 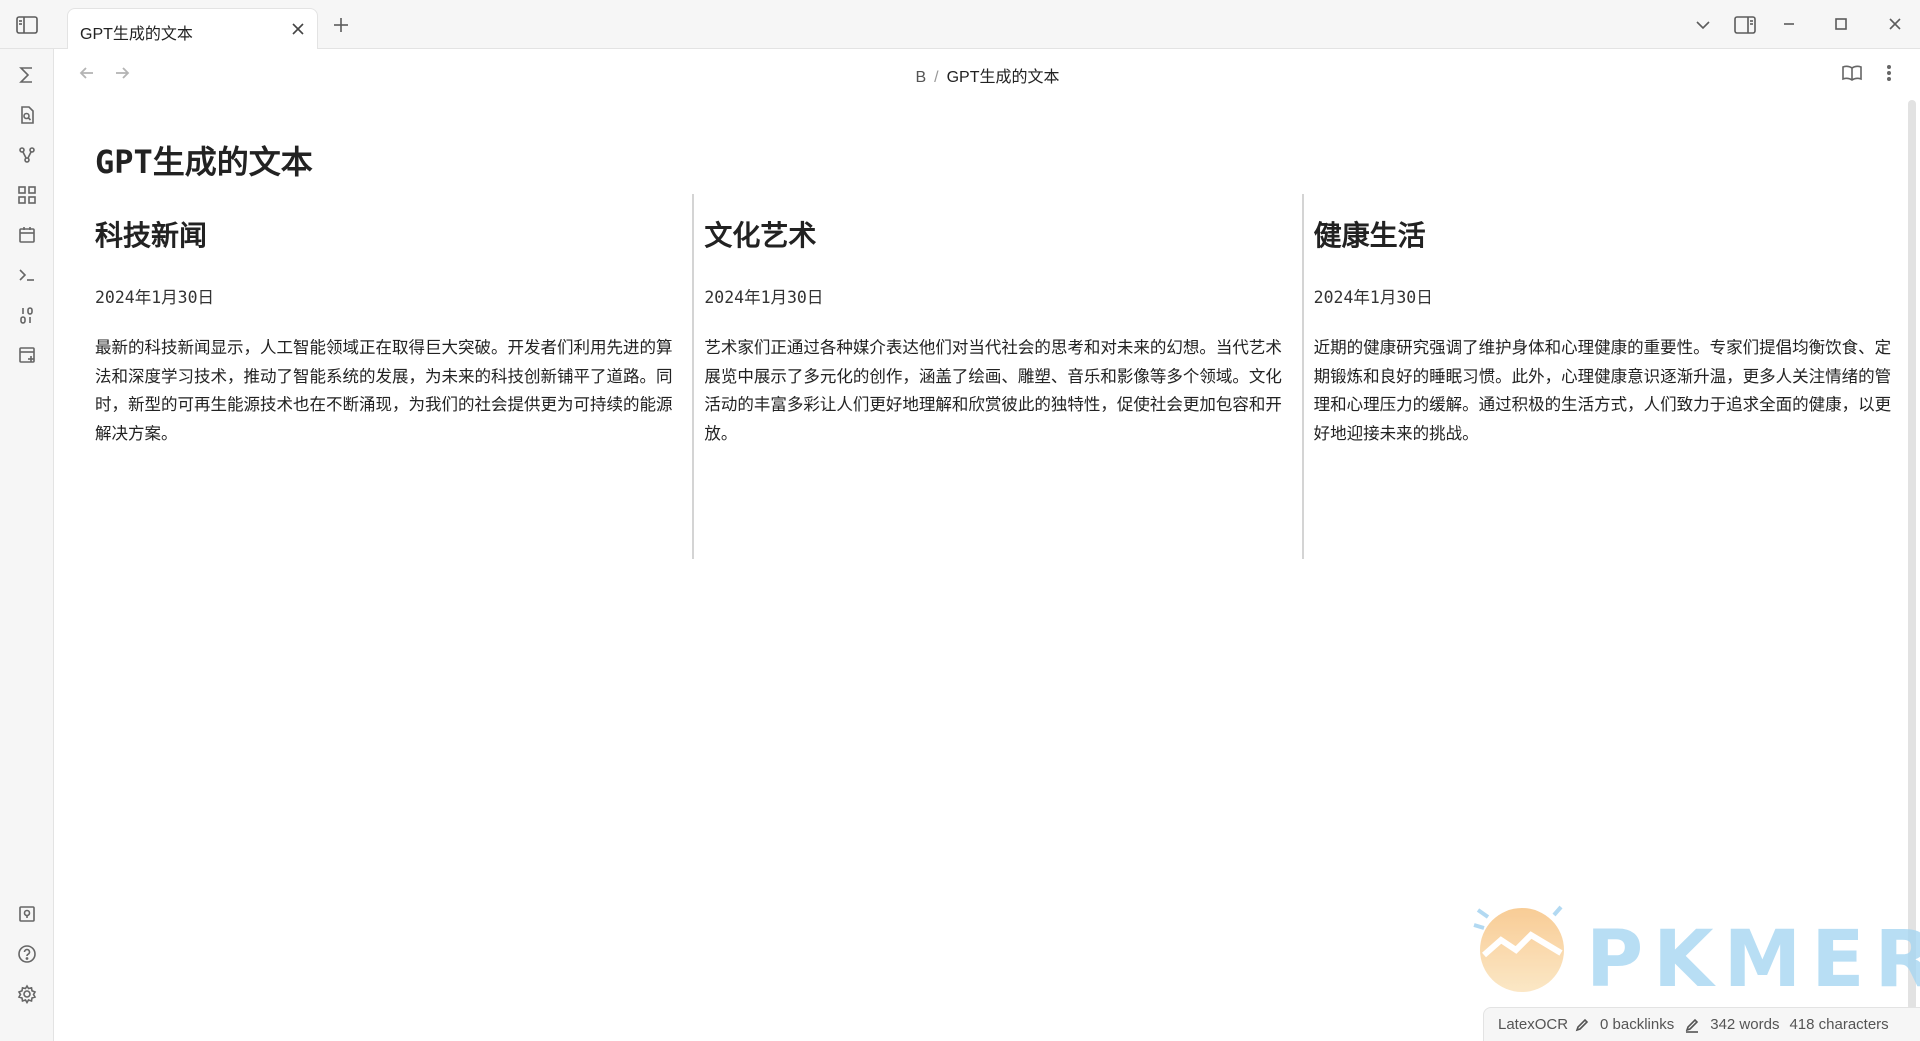 What do you see at coordinates (920, 77) in the screenshot?
I see `breadcrumb-parent: B` at bounding box center [920, 77].